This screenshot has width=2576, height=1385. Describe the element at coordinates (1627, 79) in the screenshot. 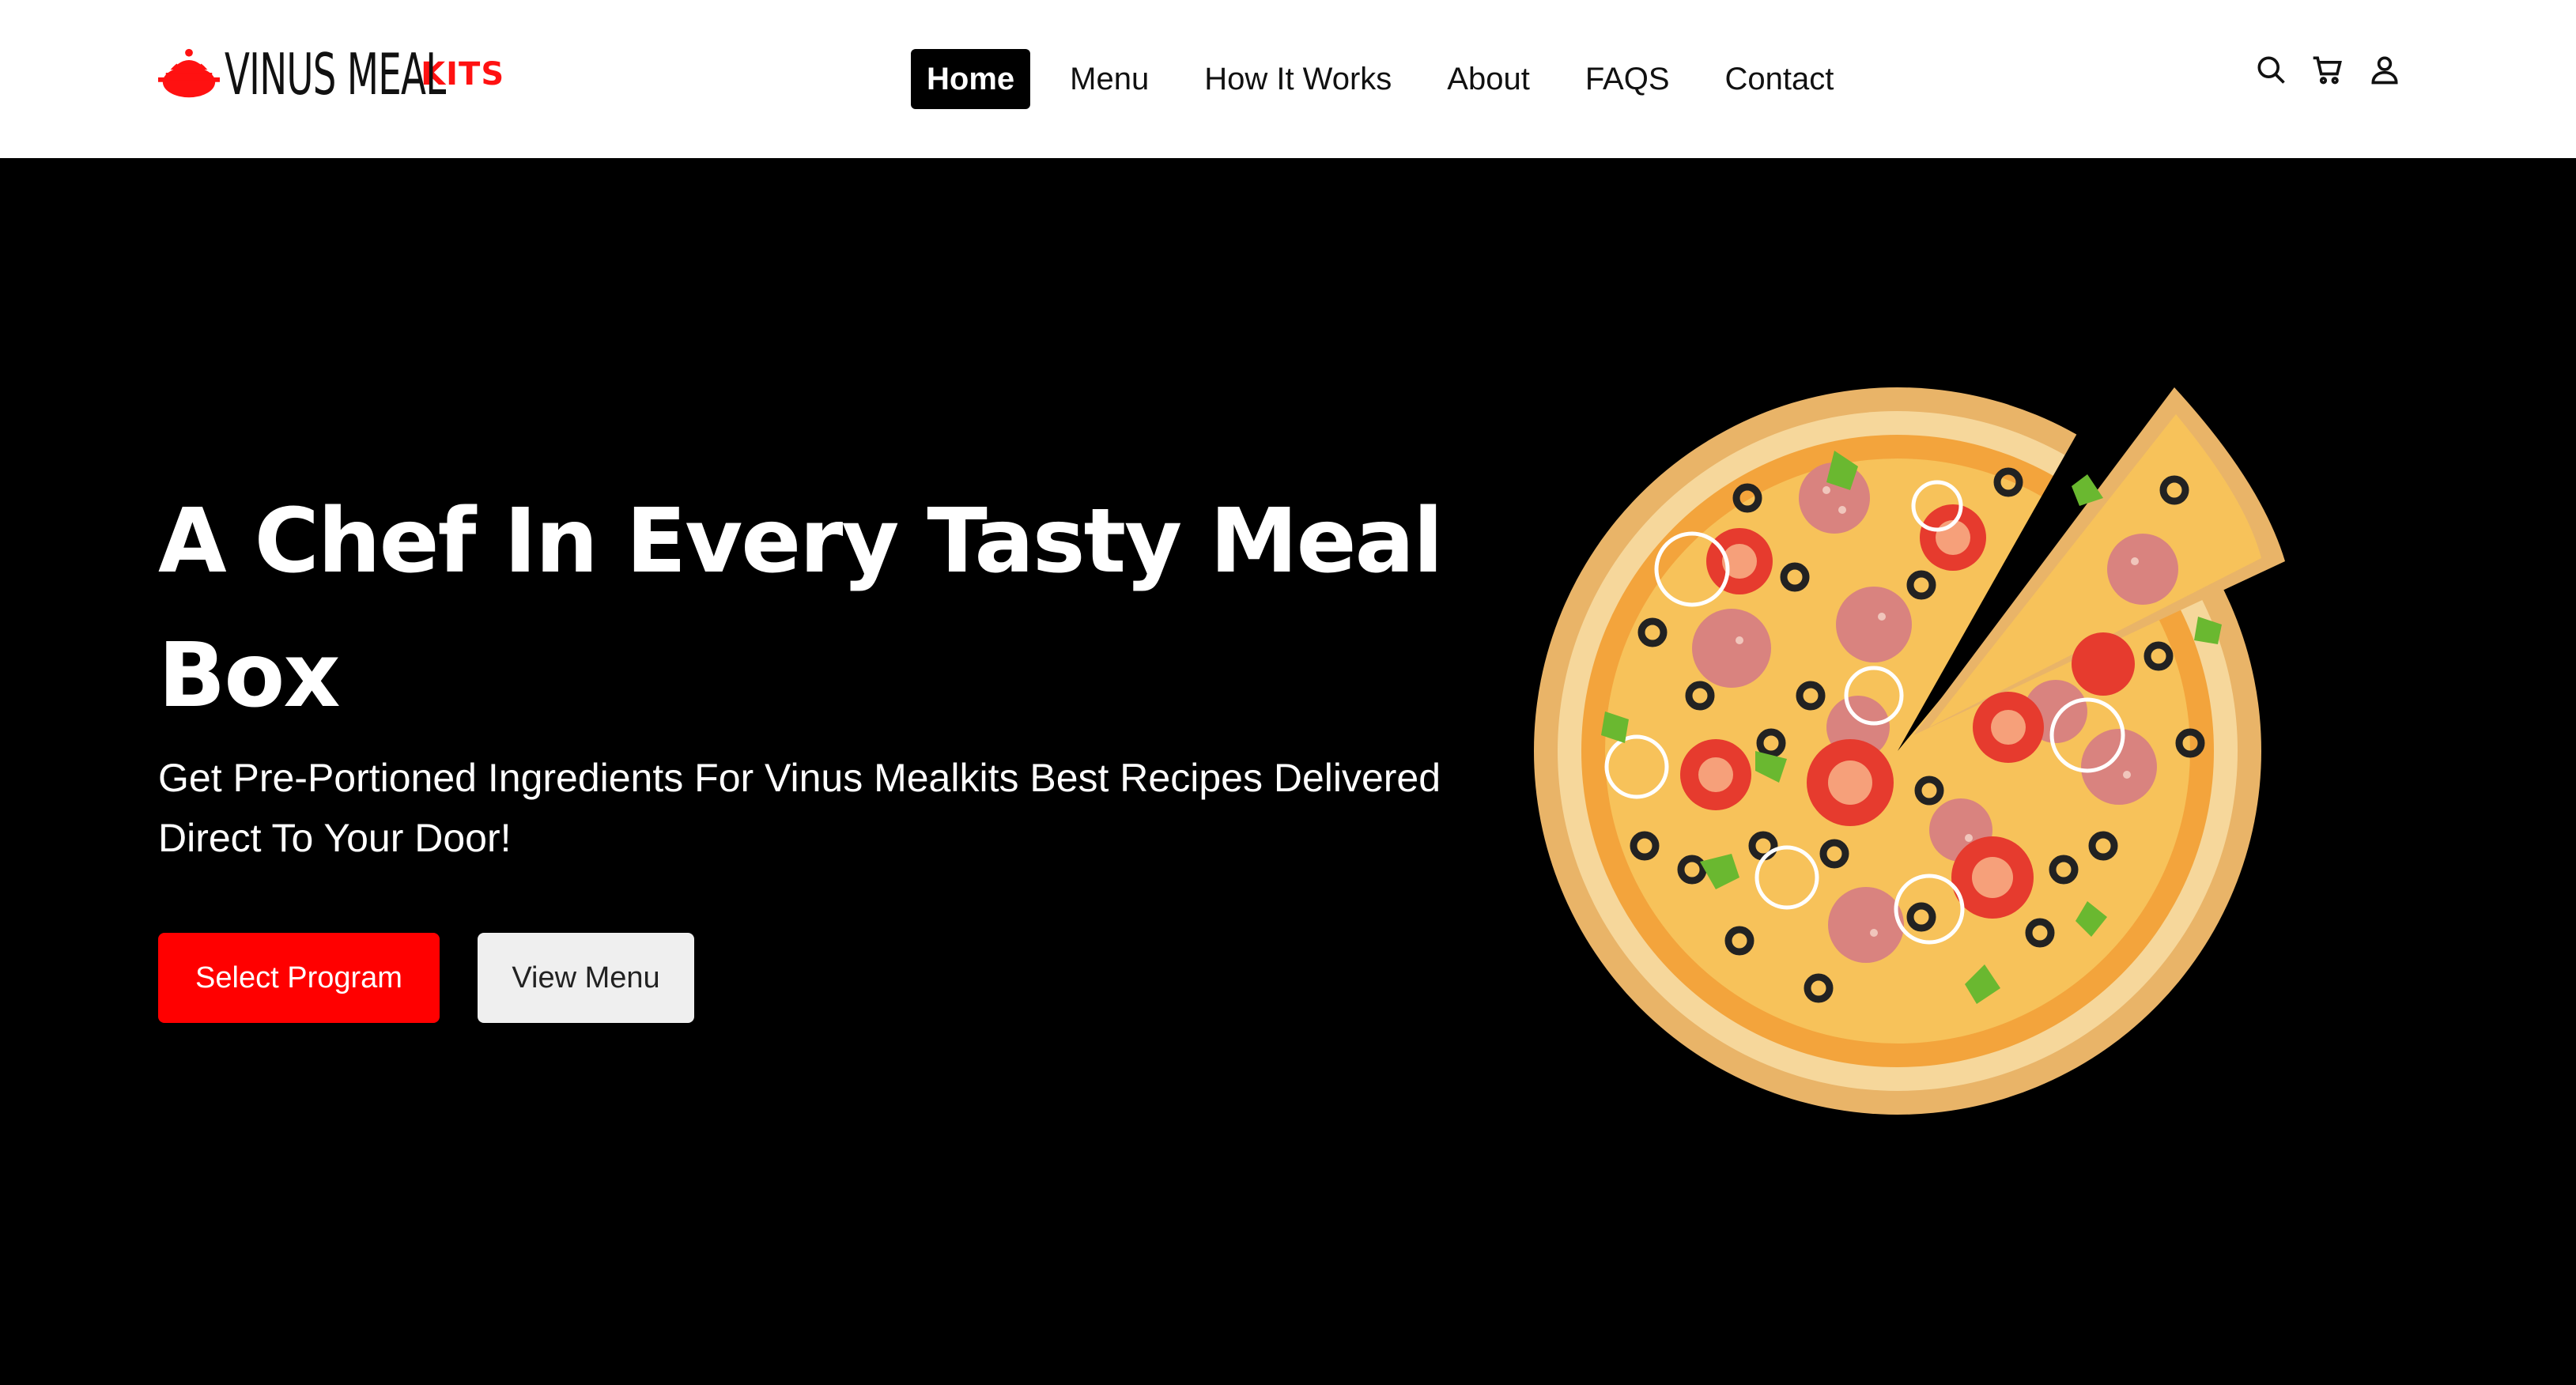

I see `nav-faqs: FAQS` at that location.